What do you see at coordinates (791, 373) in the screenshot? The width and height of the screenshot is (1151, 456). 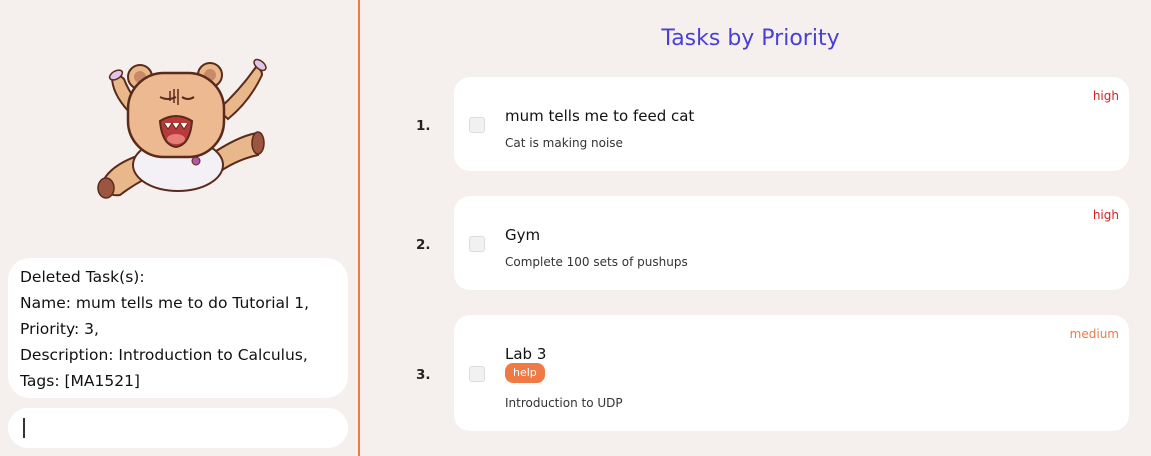 I see `task-card: Lab 3 help Introduction to UDP medium` at bounding box center [791, 373].